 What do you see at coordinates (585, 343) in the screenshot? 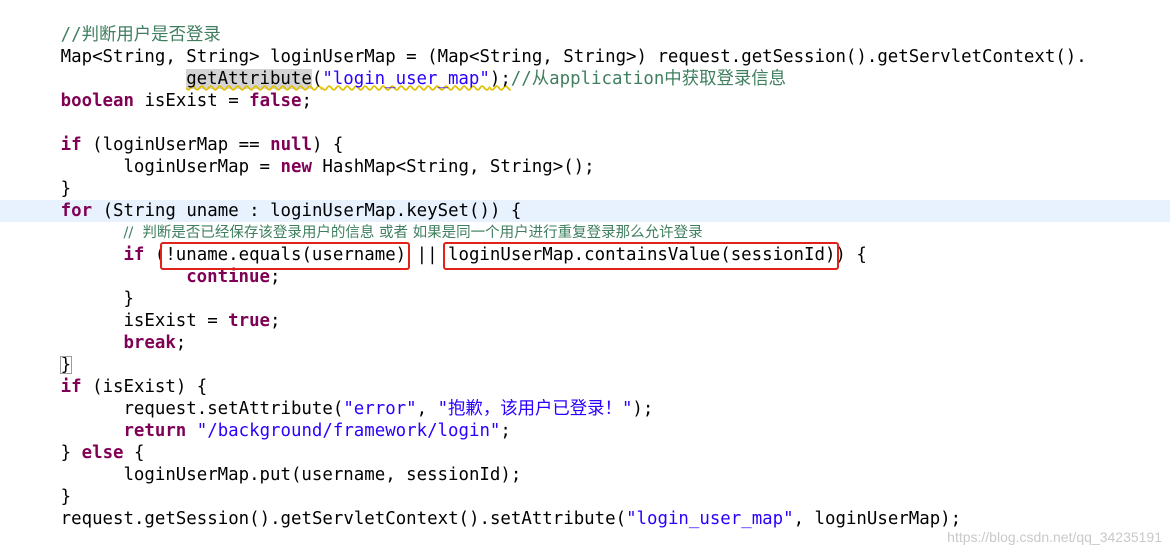
I see `code-line: break;` at bounding box center [585, 343].